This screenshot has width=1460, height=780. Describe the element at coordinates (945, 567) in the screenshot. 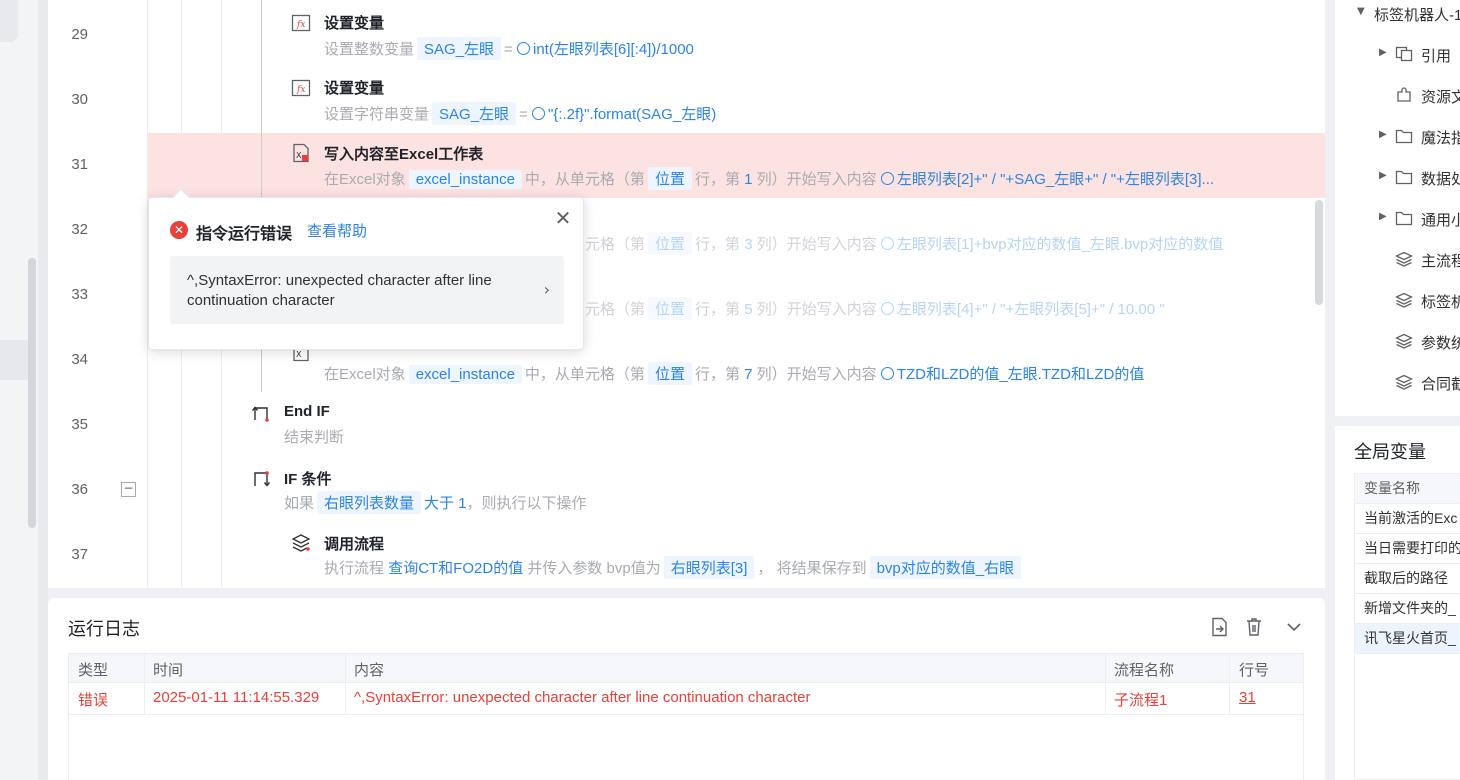

I see `output-tag: bvp对应的数值_右眼` at that location.